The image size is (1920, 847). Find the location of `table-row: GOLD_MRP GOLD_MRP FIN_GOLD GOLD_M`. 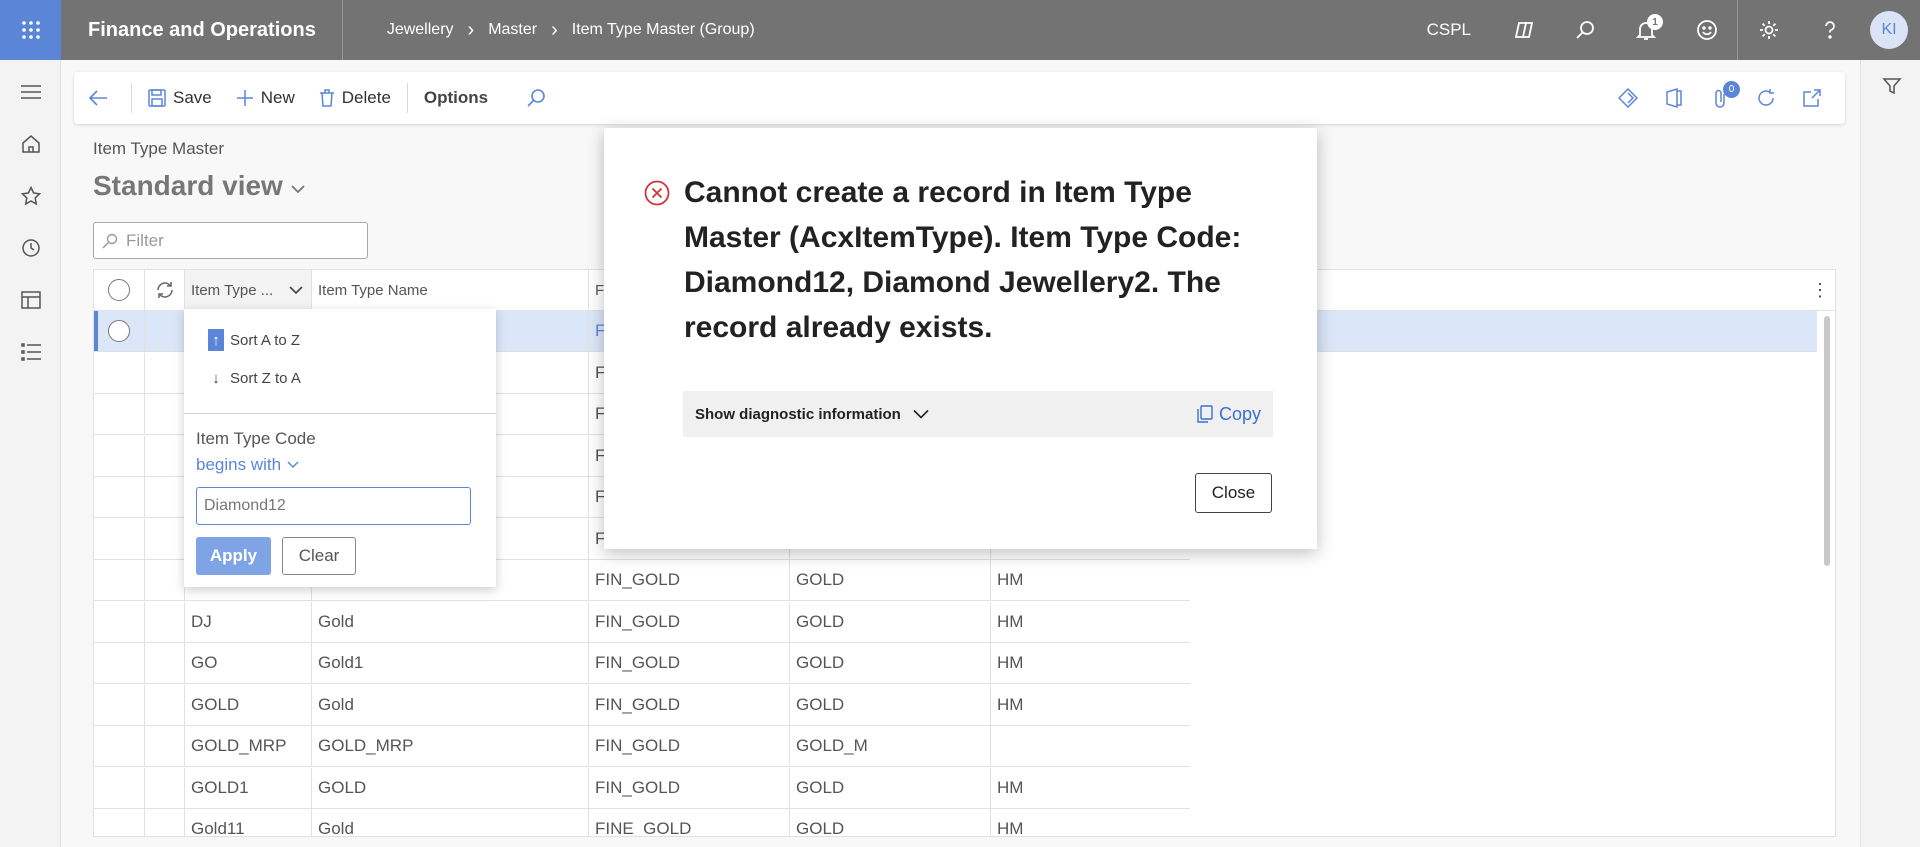

table-row: GOLD_MRP GOLD_MRP FIN_GOLD GOLD_M is located at coordinates (642, 746).